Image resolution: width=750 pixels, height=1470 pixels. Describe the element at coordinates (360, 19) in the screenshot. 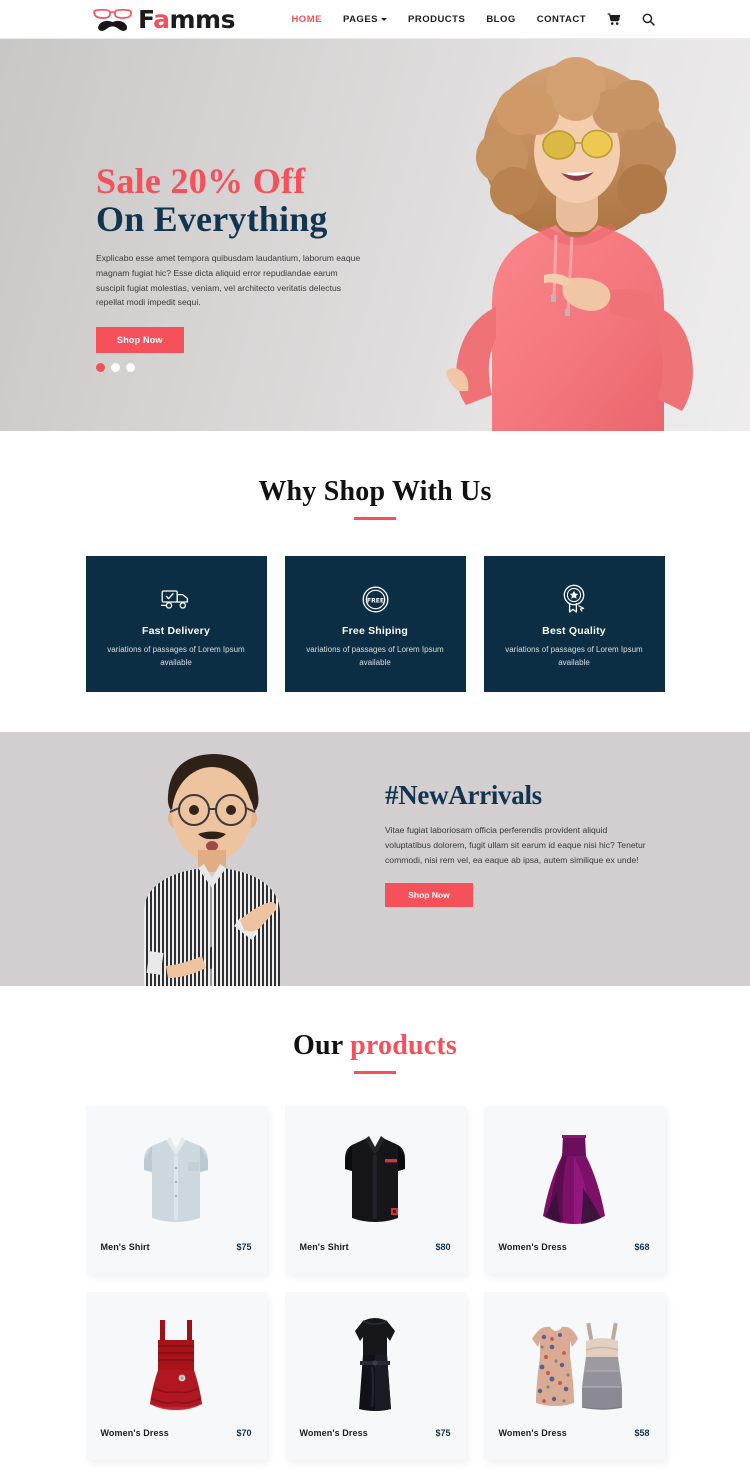

I see `nav-label-pages: PAGES` at that location.